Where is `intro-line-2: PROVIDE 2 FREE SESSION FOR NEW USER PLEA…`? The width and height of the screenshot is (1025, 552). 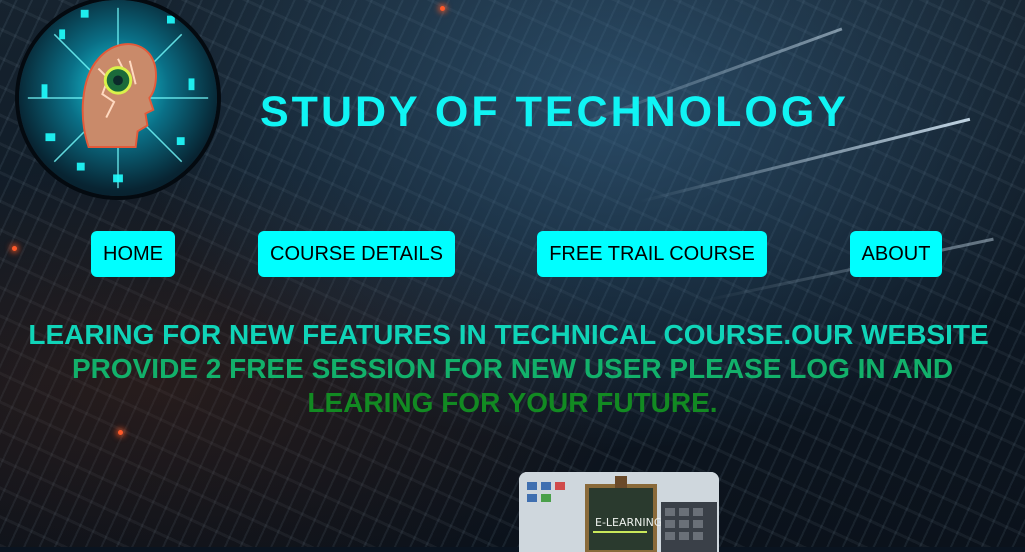
intro-line-2: PROVIDE 2 FREE SESSION FOR NEW USER PLEA… is located at coordinates (512, 368).